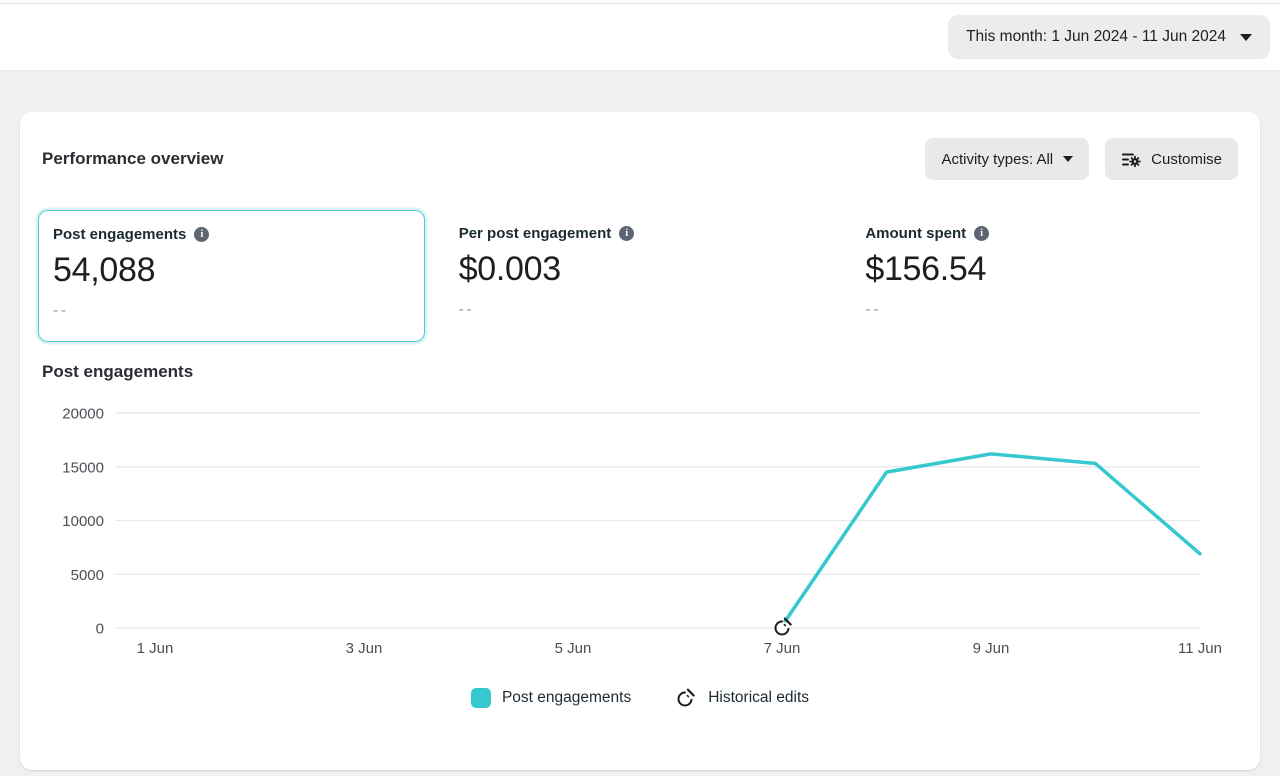 The height and width of the screenshot is (776, 1280). What do you see at coordinates (120, 234) in the screenshot?
I see `metric-label: Post engagements` at bounding box center [120, 234].